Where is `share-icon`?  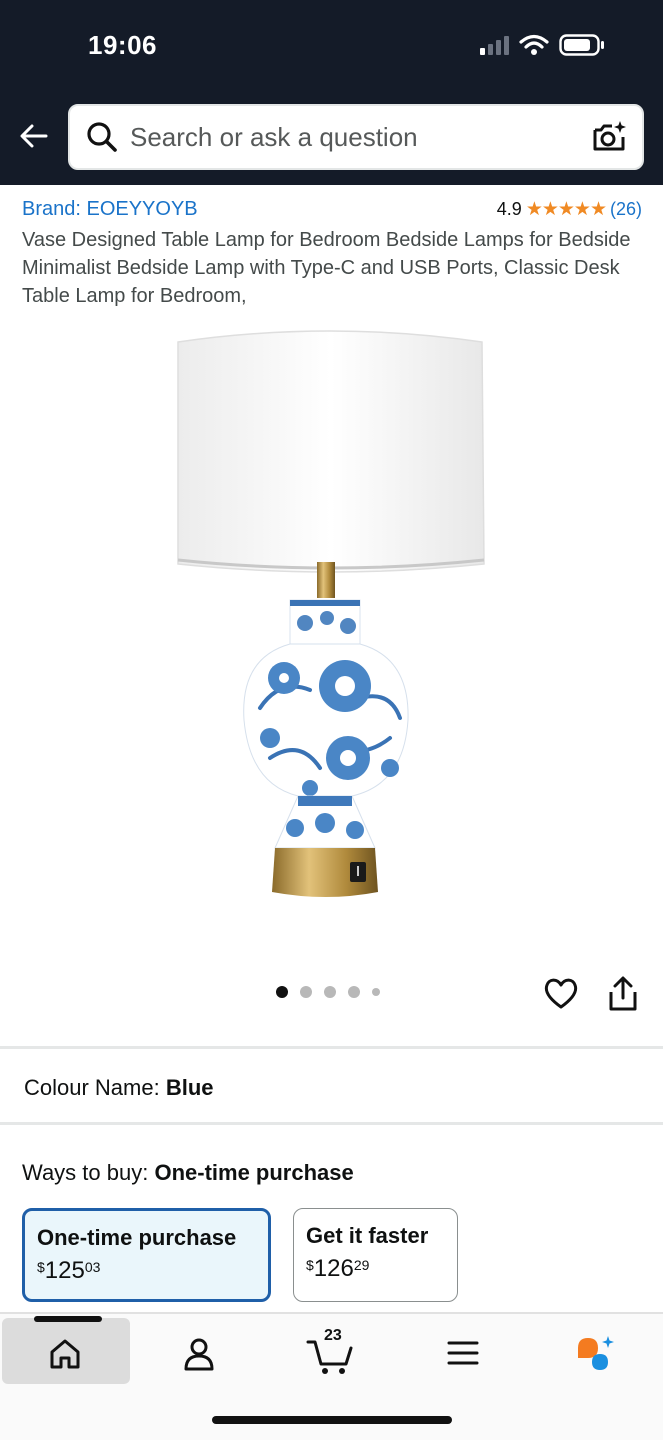 share-icon is located at coordinates (623, 994).